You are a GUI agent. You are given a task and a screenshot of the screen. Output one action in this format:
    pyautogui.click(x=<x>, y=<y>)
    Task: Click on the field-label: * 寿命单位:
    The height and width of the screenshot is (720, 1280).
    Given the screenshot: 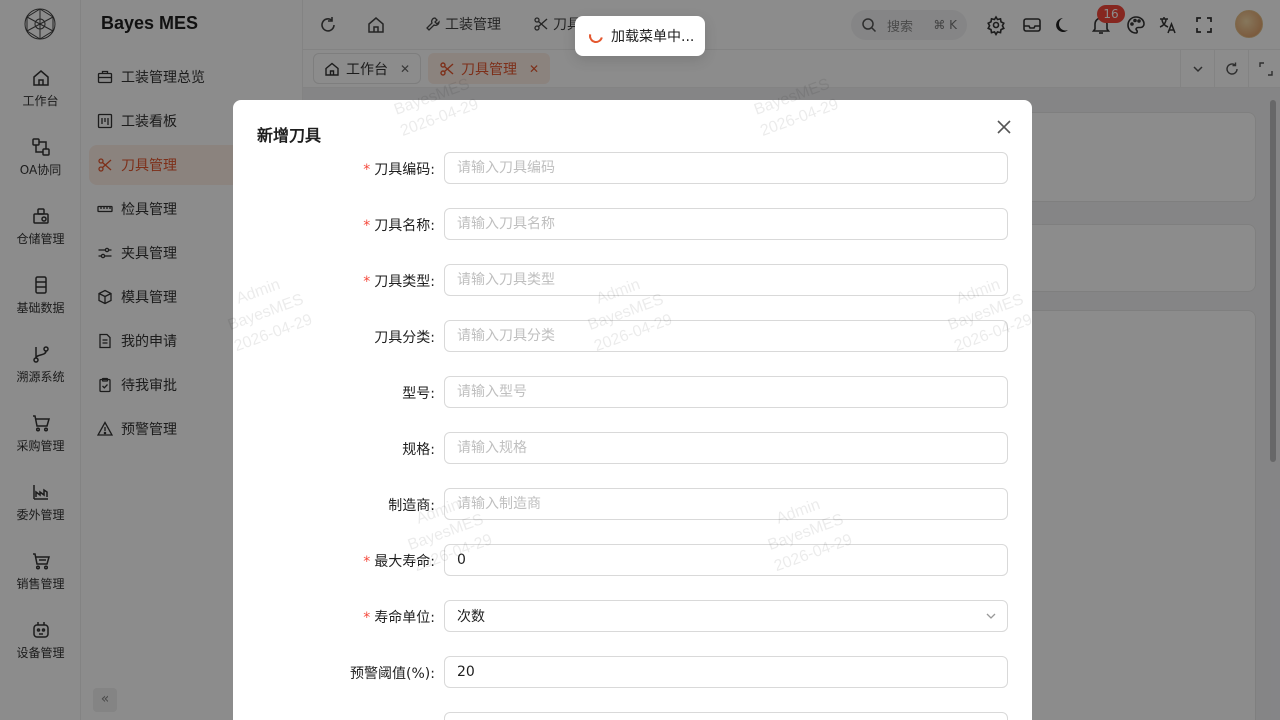 What is the action you would take?
    pyautogui.click(x=399, y=618)
    